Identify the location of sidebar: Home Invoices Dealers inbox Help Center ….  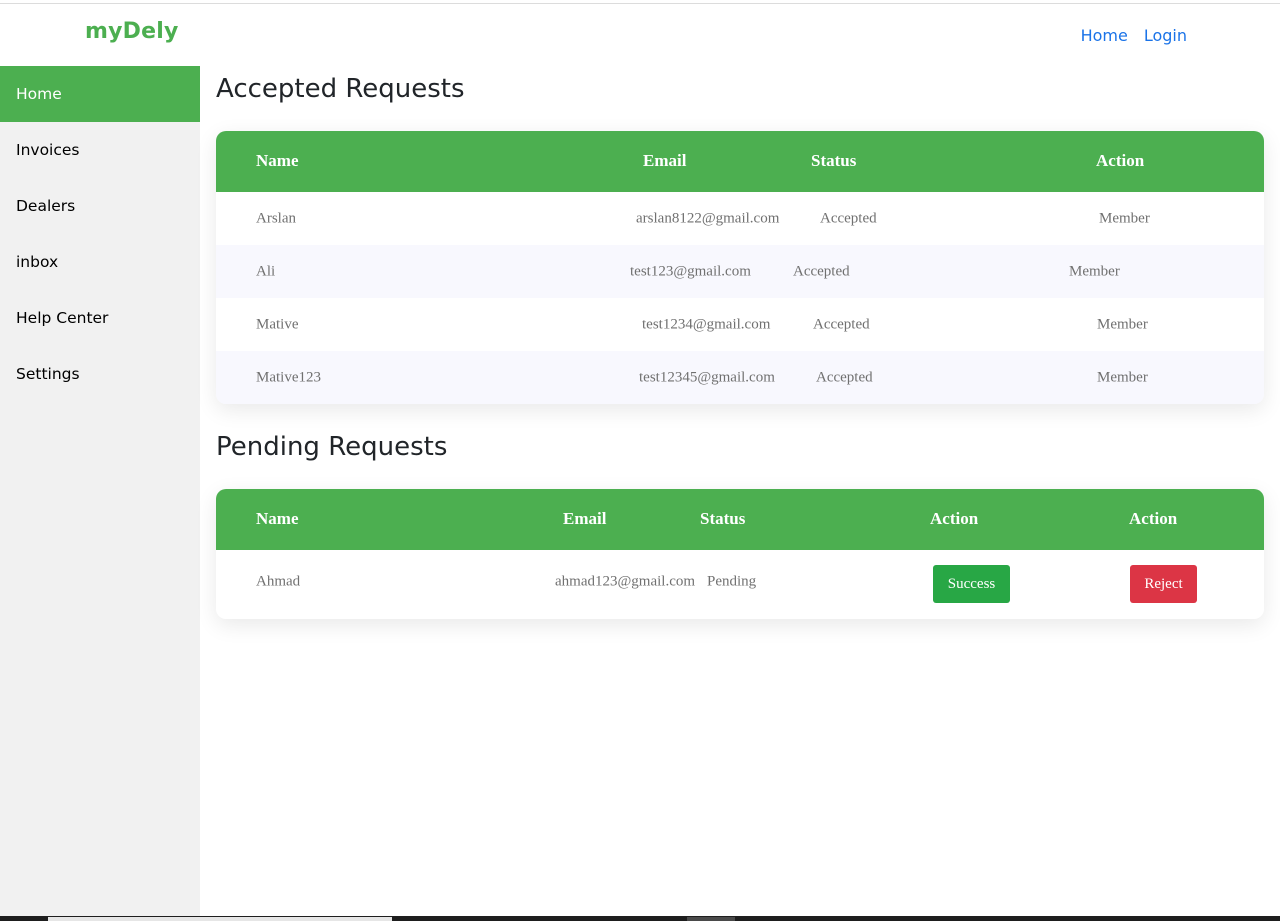
(100, 491).